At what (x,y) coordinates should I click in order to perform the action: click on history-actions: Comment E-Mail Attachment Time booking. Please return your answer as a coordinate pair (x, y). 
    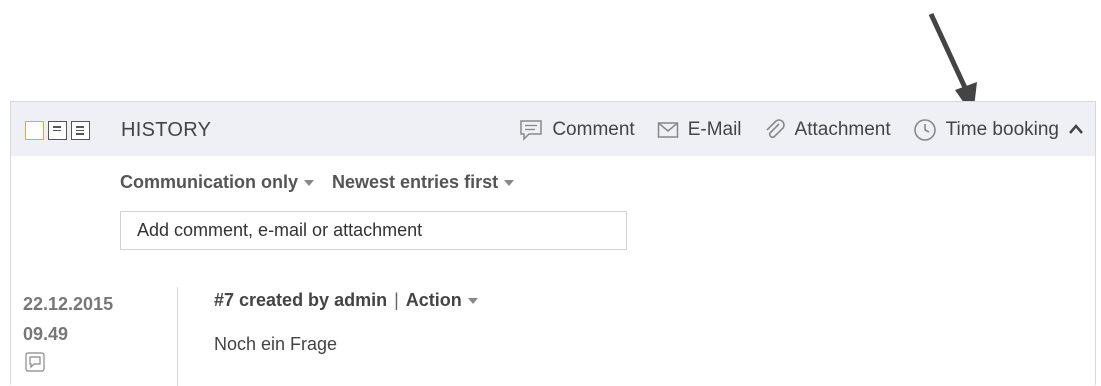
    Looking at the image, I should click on (778, 130).